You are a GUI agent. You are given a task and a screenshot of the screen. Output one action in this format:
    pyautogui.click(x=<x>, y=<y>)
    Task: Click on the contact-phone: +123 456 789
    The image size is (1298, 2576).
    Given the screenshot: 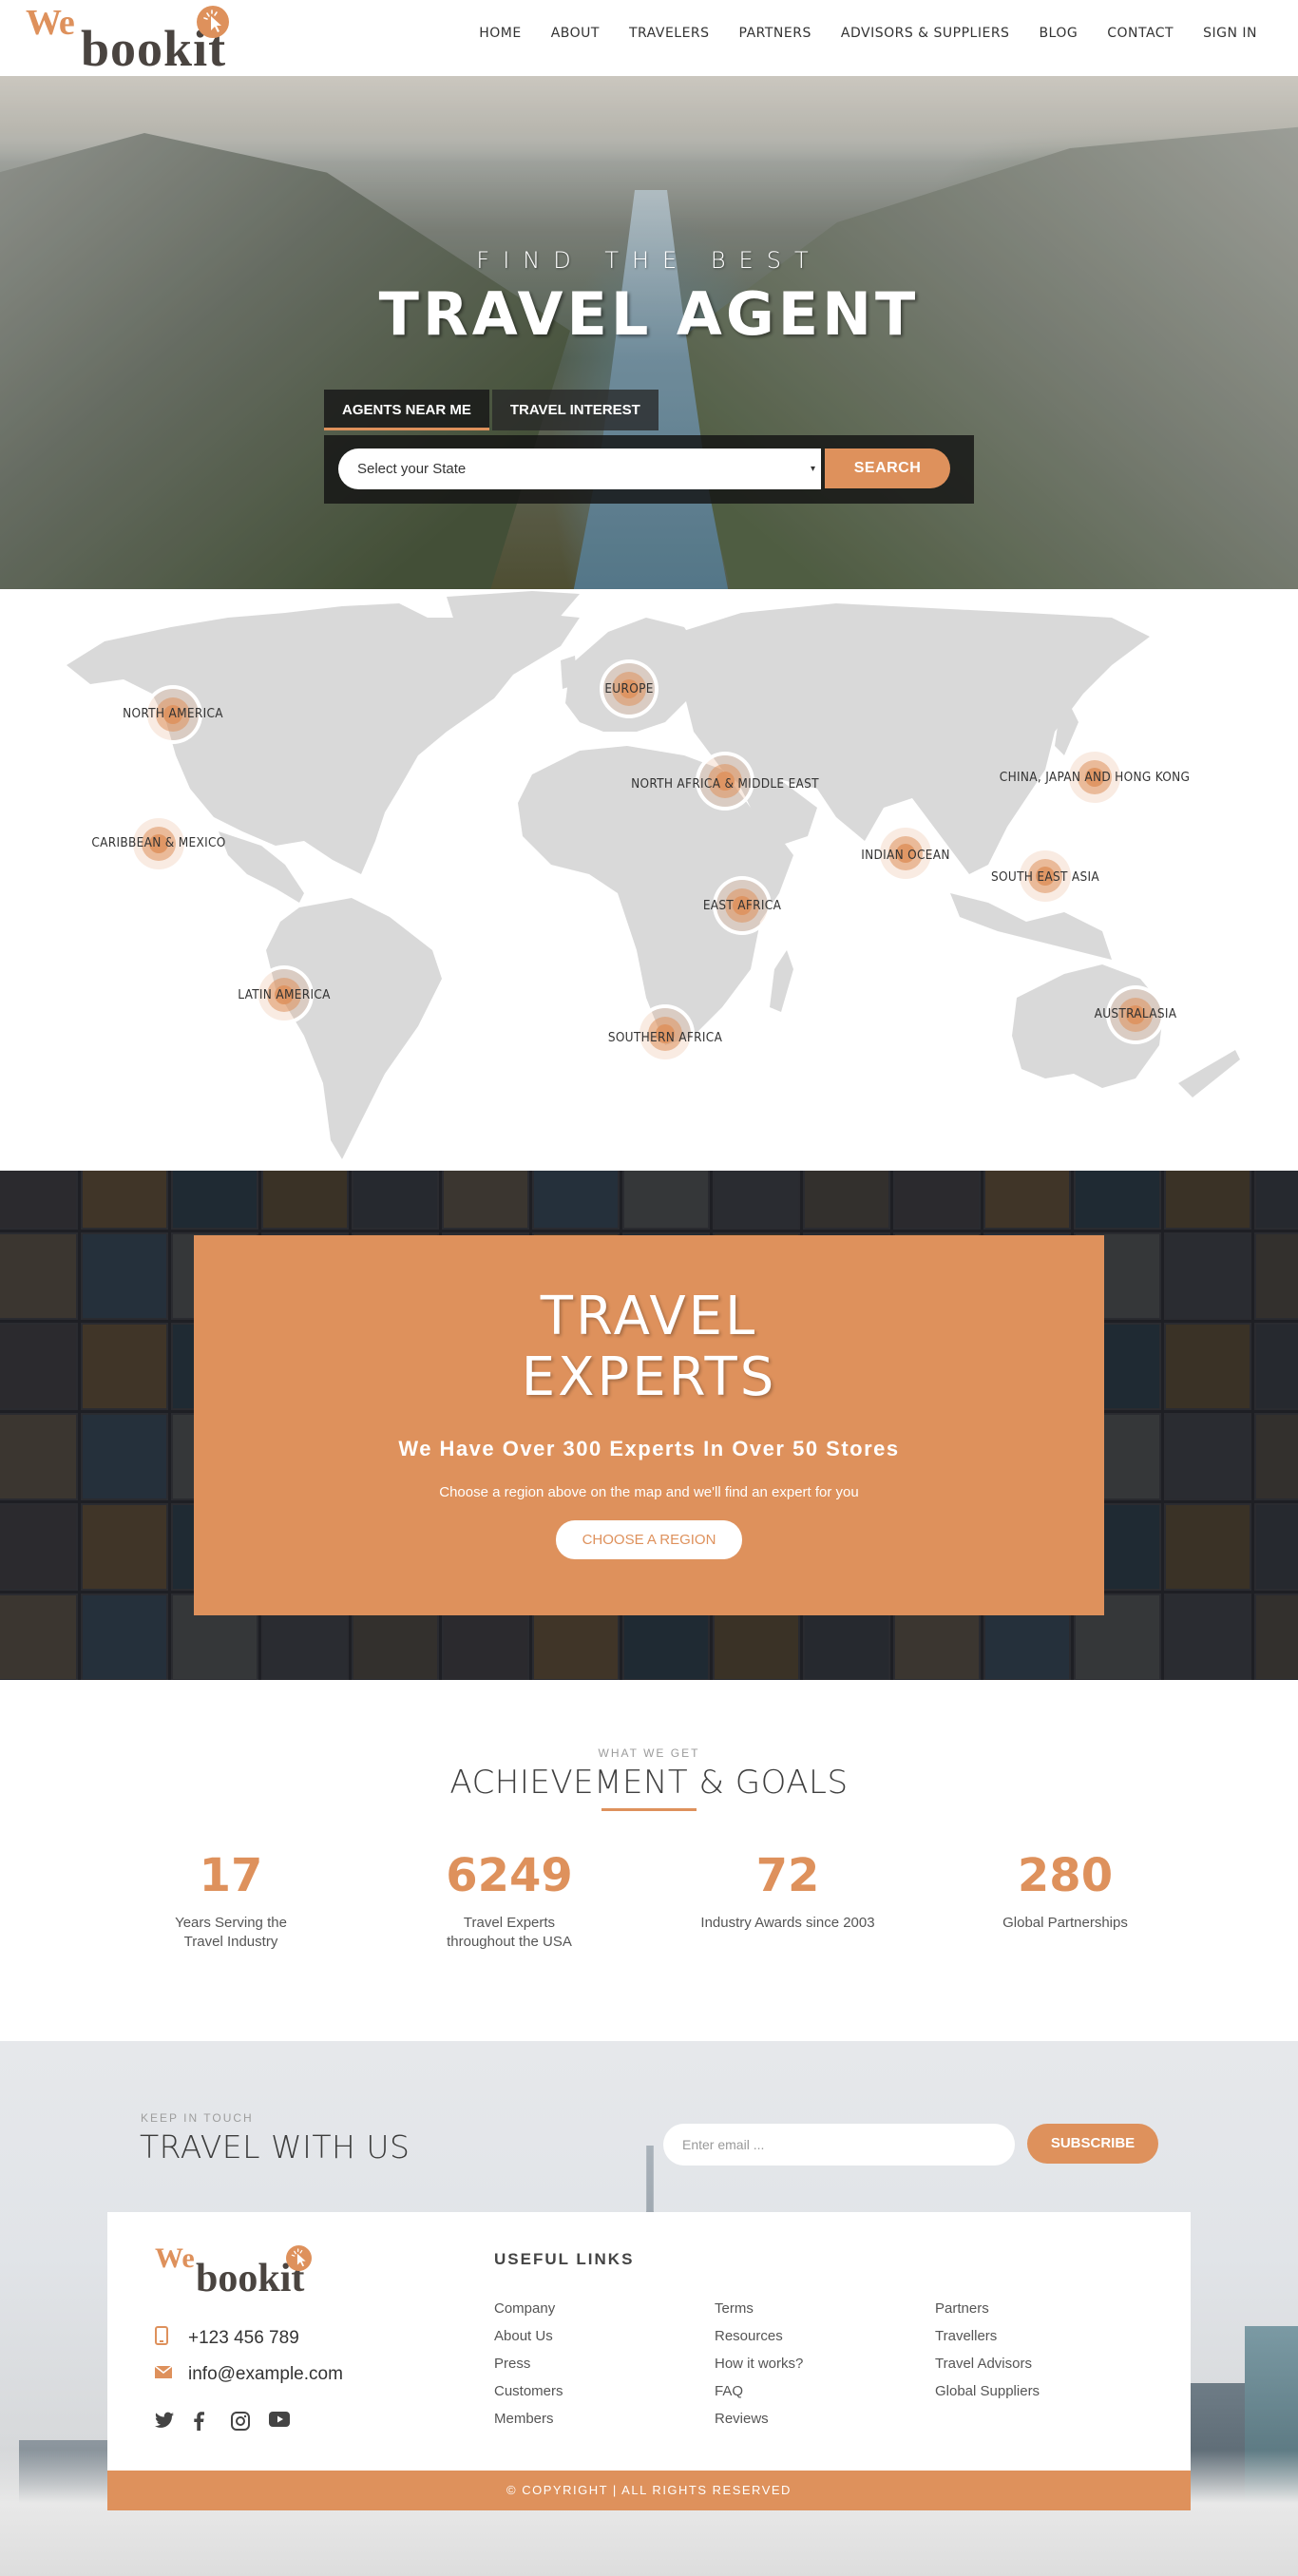 What is the action you would take?
    pyautogui.click(x=227, y=2338)
    